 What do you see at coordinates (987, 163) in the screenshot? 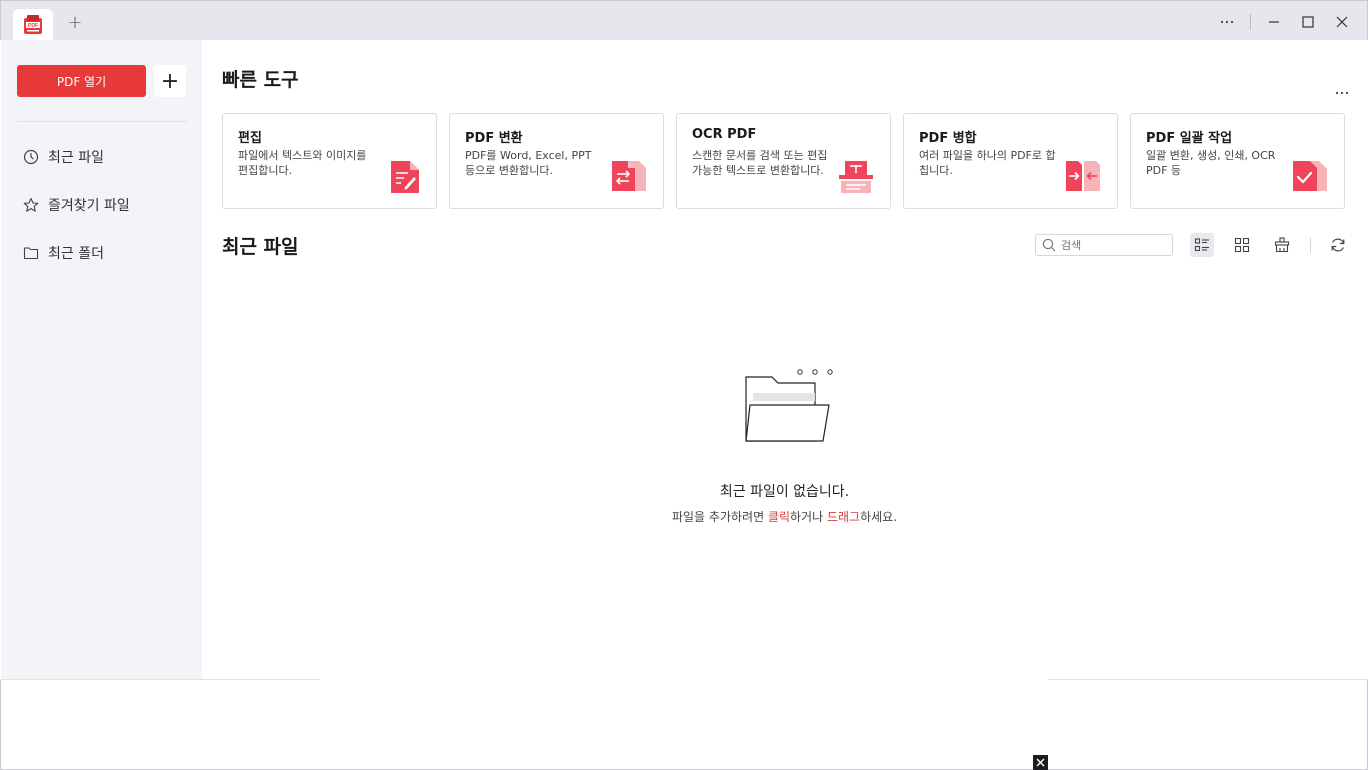
I see `tool-card-desc: 여러 파일을 하나의 PDF로 합칩니다.` at bounding box center [987, 163].